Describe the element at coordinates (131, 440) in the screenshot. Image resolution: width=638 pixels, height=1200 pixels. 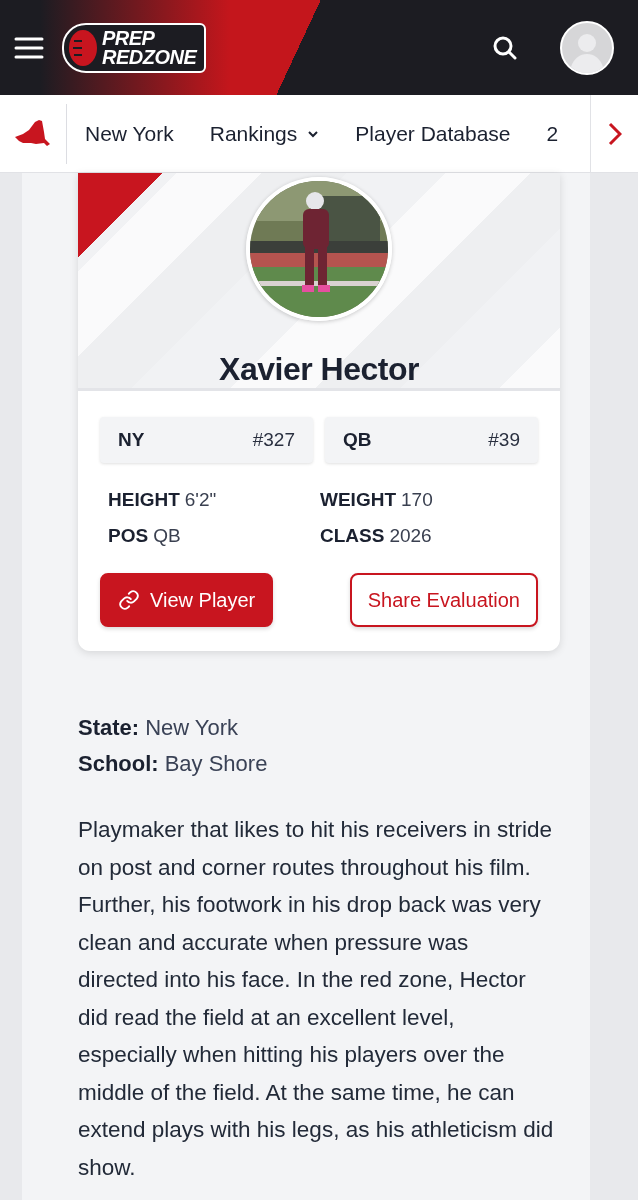
I see `rank-label: NY` at that location.